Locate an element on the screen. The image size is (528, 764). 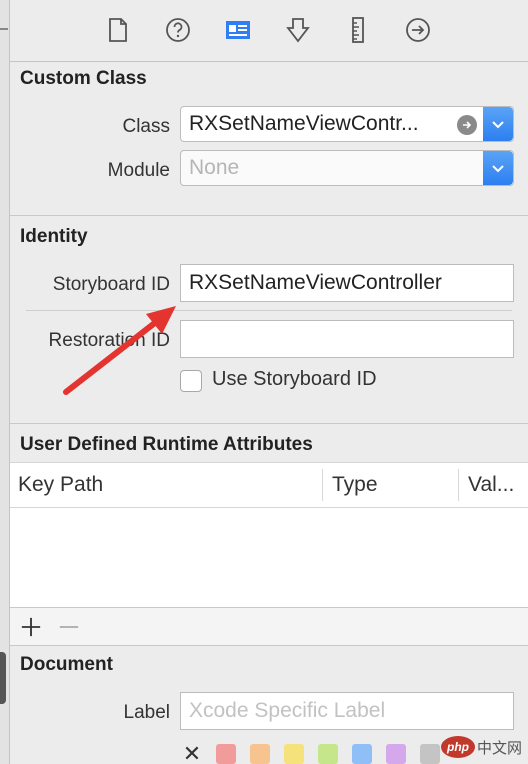
color-swatch-gray is located at coordinates (430, 754).